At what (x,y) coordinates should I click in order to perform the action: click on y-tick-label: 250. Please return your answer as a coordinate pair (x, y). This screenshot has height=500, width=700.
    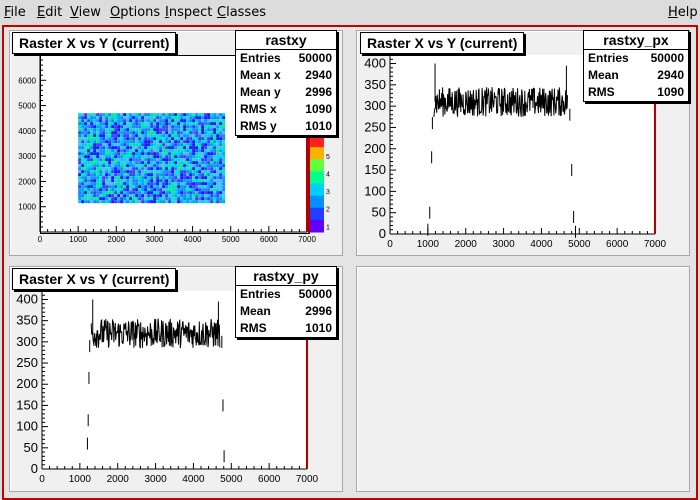
    Looking at the image, I should click on (27, 362).